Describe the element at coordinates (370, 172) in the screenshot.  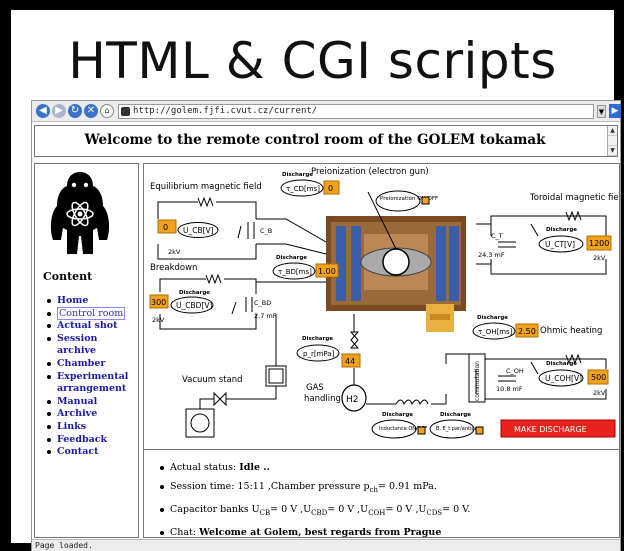
I see `preionization-title: Preionization (electron gun)` at that location.